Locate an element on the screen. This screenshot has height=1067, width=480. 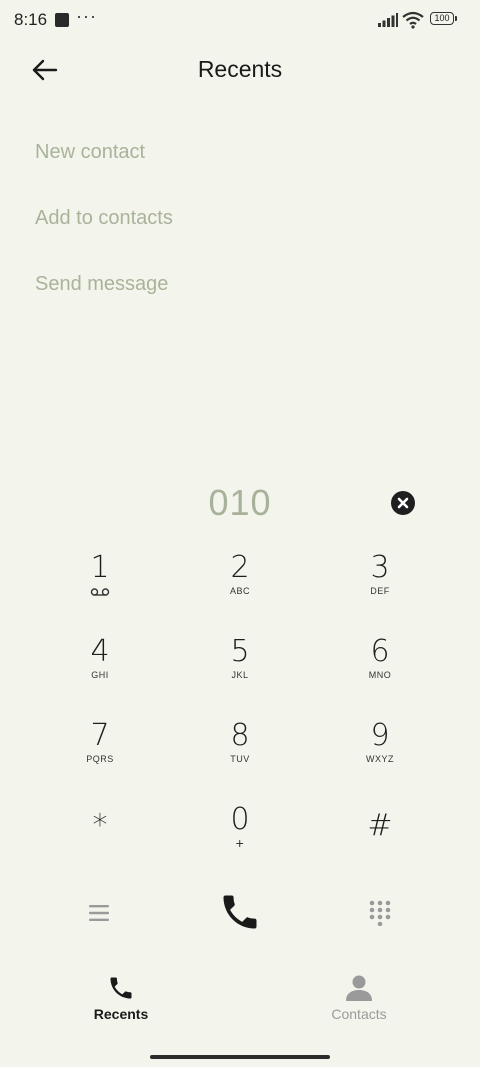
key-digit: 4 is located at coordinates (100, 651).